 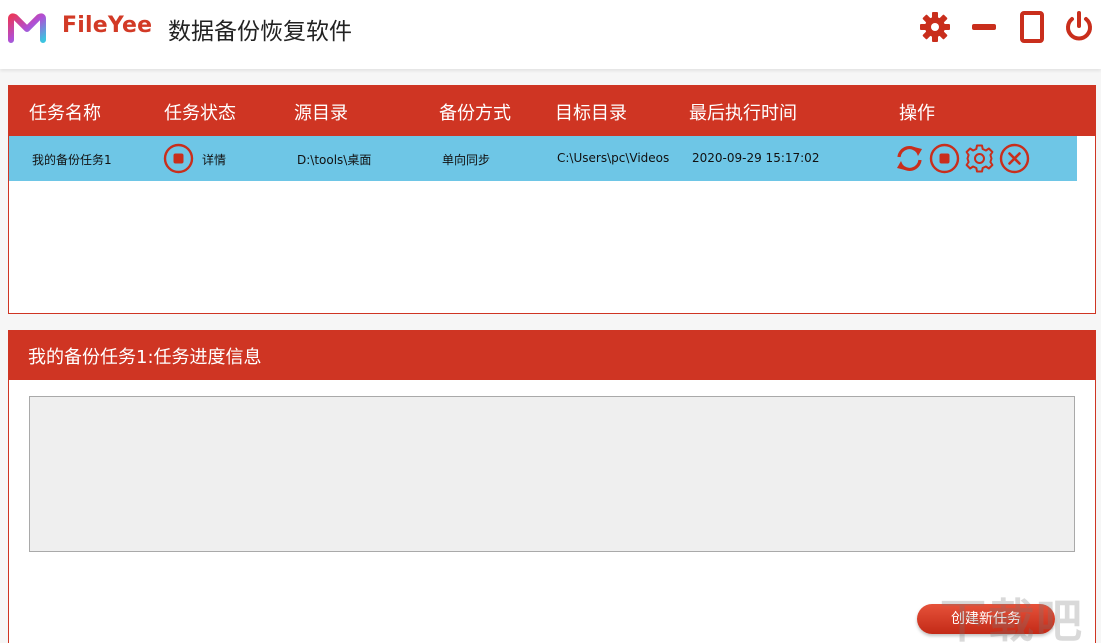 What do you see at coordinates (1079, 27) in the screenshot?
I see `power-icon` at bounding box center [1079, 27].